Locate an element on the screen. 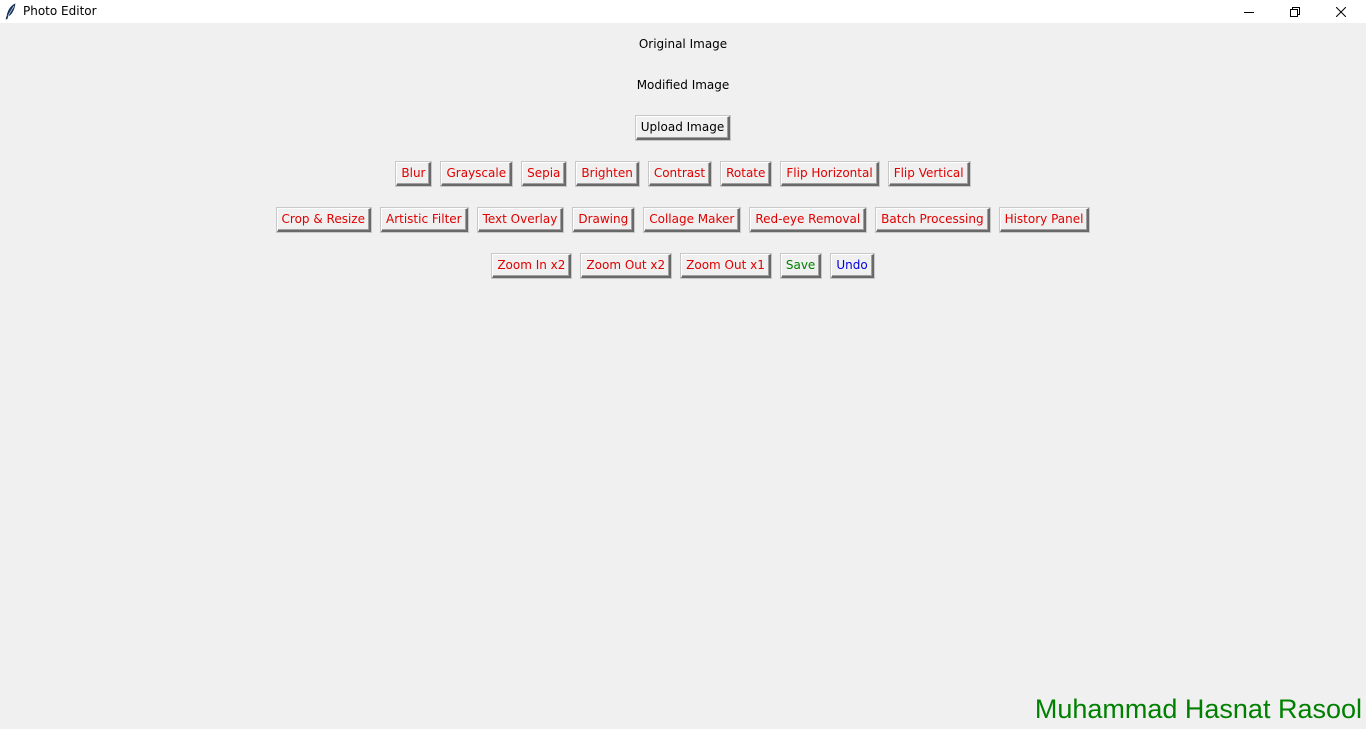 This screenshot has width=1366, height=729. title-bar: Photo Editor is located at coordinates (683, 11).